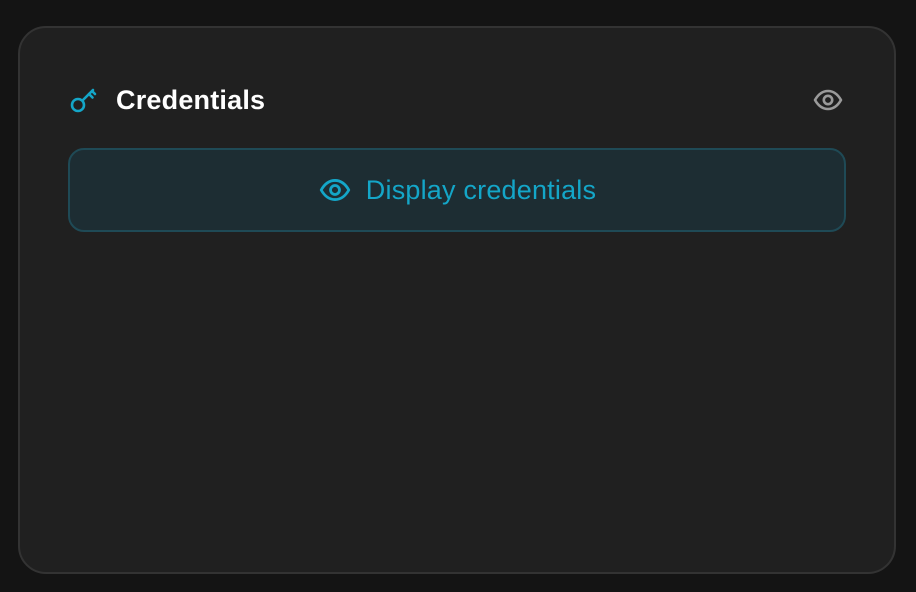 The width and height of the screenshot is (916, 592). Describe the element at coordinates (191, 99) in the screenshot. I see `card-title: Credentials` at that location.